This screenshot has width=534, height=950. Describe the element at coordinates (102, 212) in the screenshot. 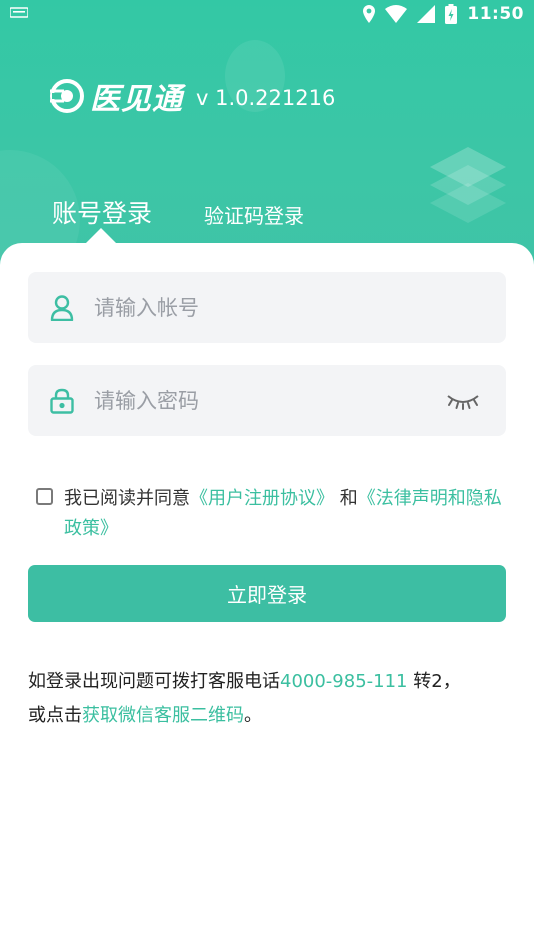

I see `tab-account-login: 账号登录` at that location.